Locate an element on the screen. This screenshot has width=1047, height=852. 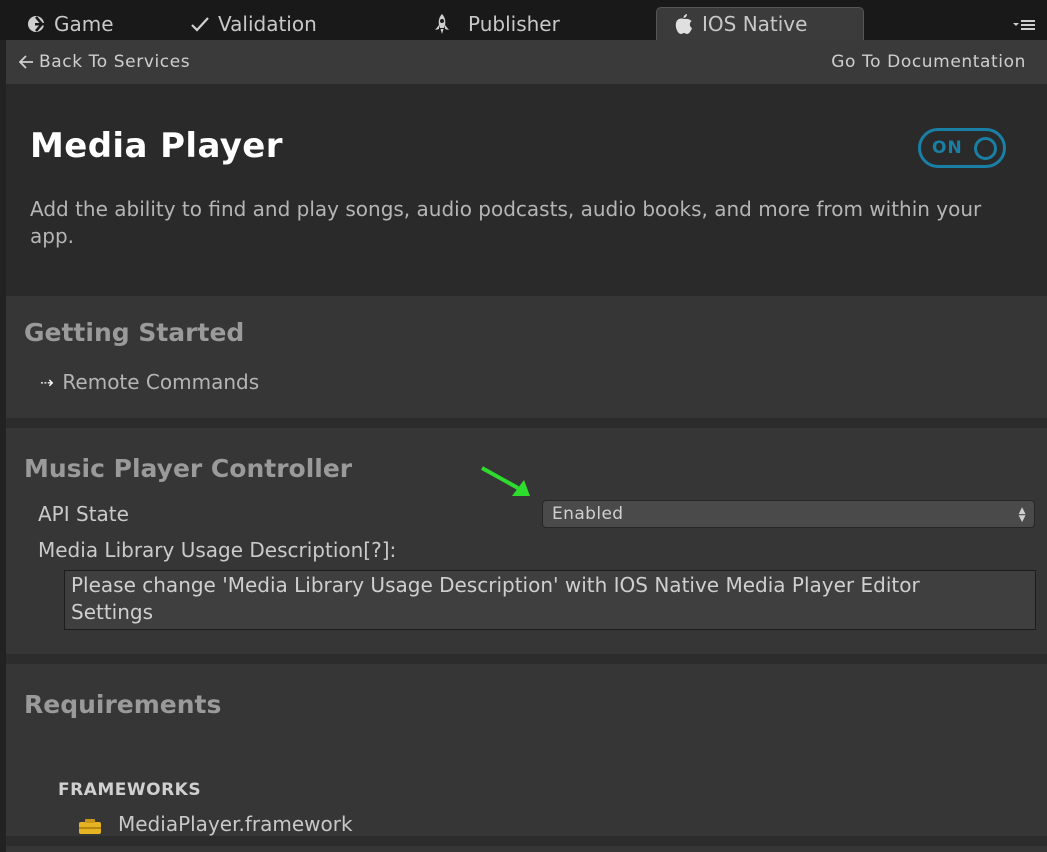
page-title: Media Player is located at coordinates (156, 146).